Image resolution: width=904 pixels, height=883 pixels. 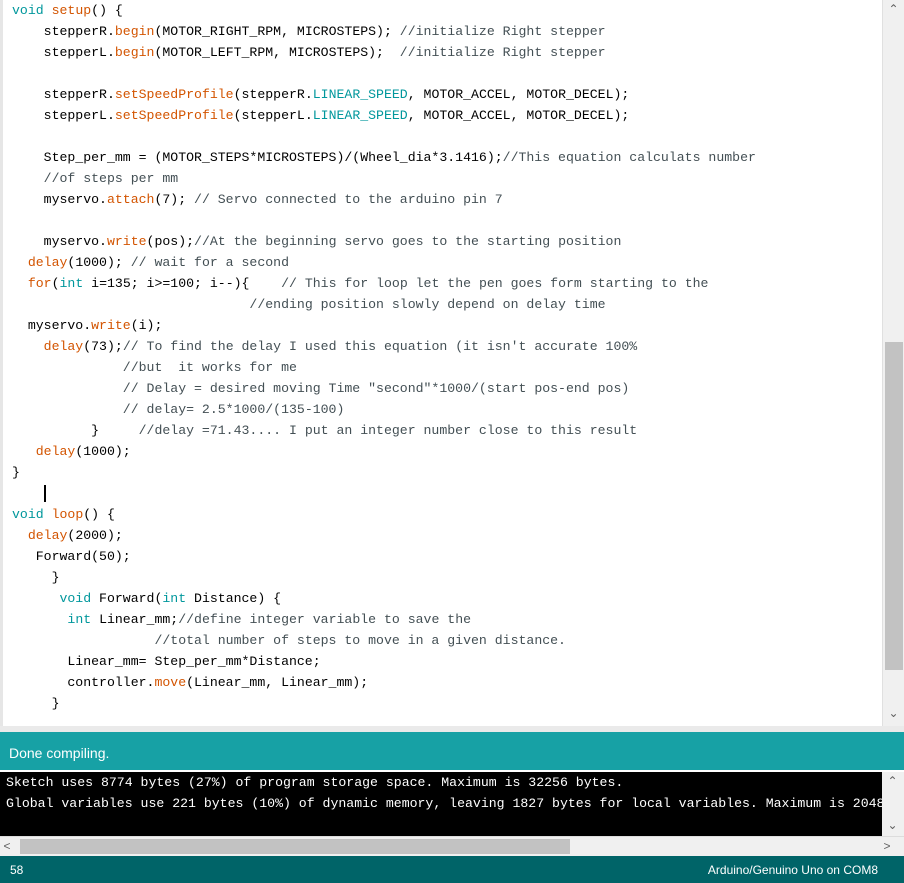 I want to click on code-token: controller., so click(x=83, y=682).